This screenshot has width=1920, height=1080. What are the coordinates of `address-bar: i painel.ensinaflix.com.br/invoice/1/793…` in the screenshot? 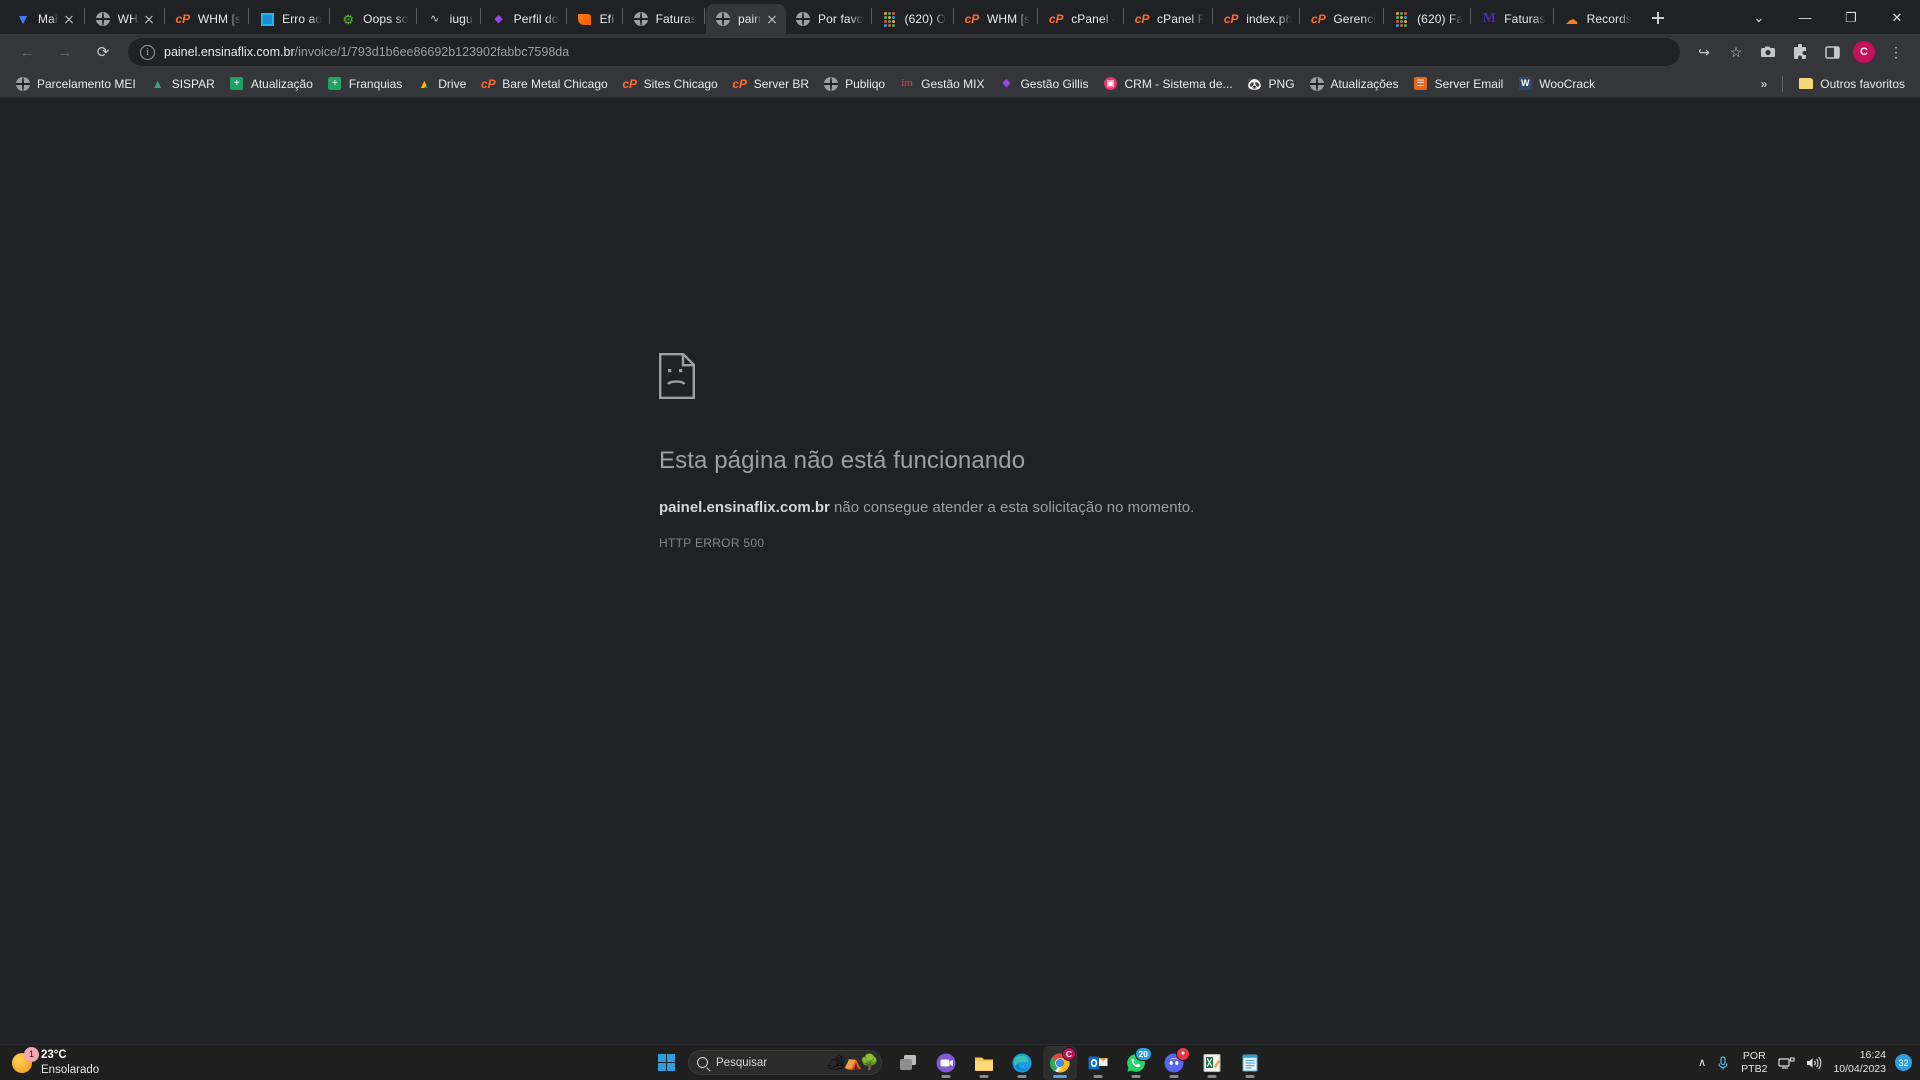 It's located at (904, 52).